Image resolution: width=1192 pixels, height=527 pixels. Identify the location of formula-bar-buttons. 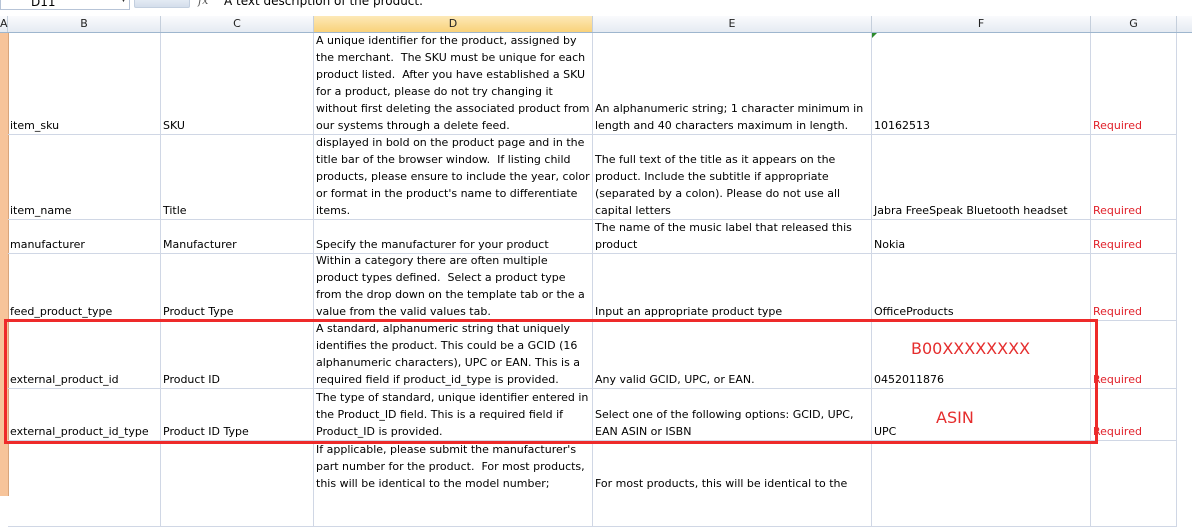
(162, 4).